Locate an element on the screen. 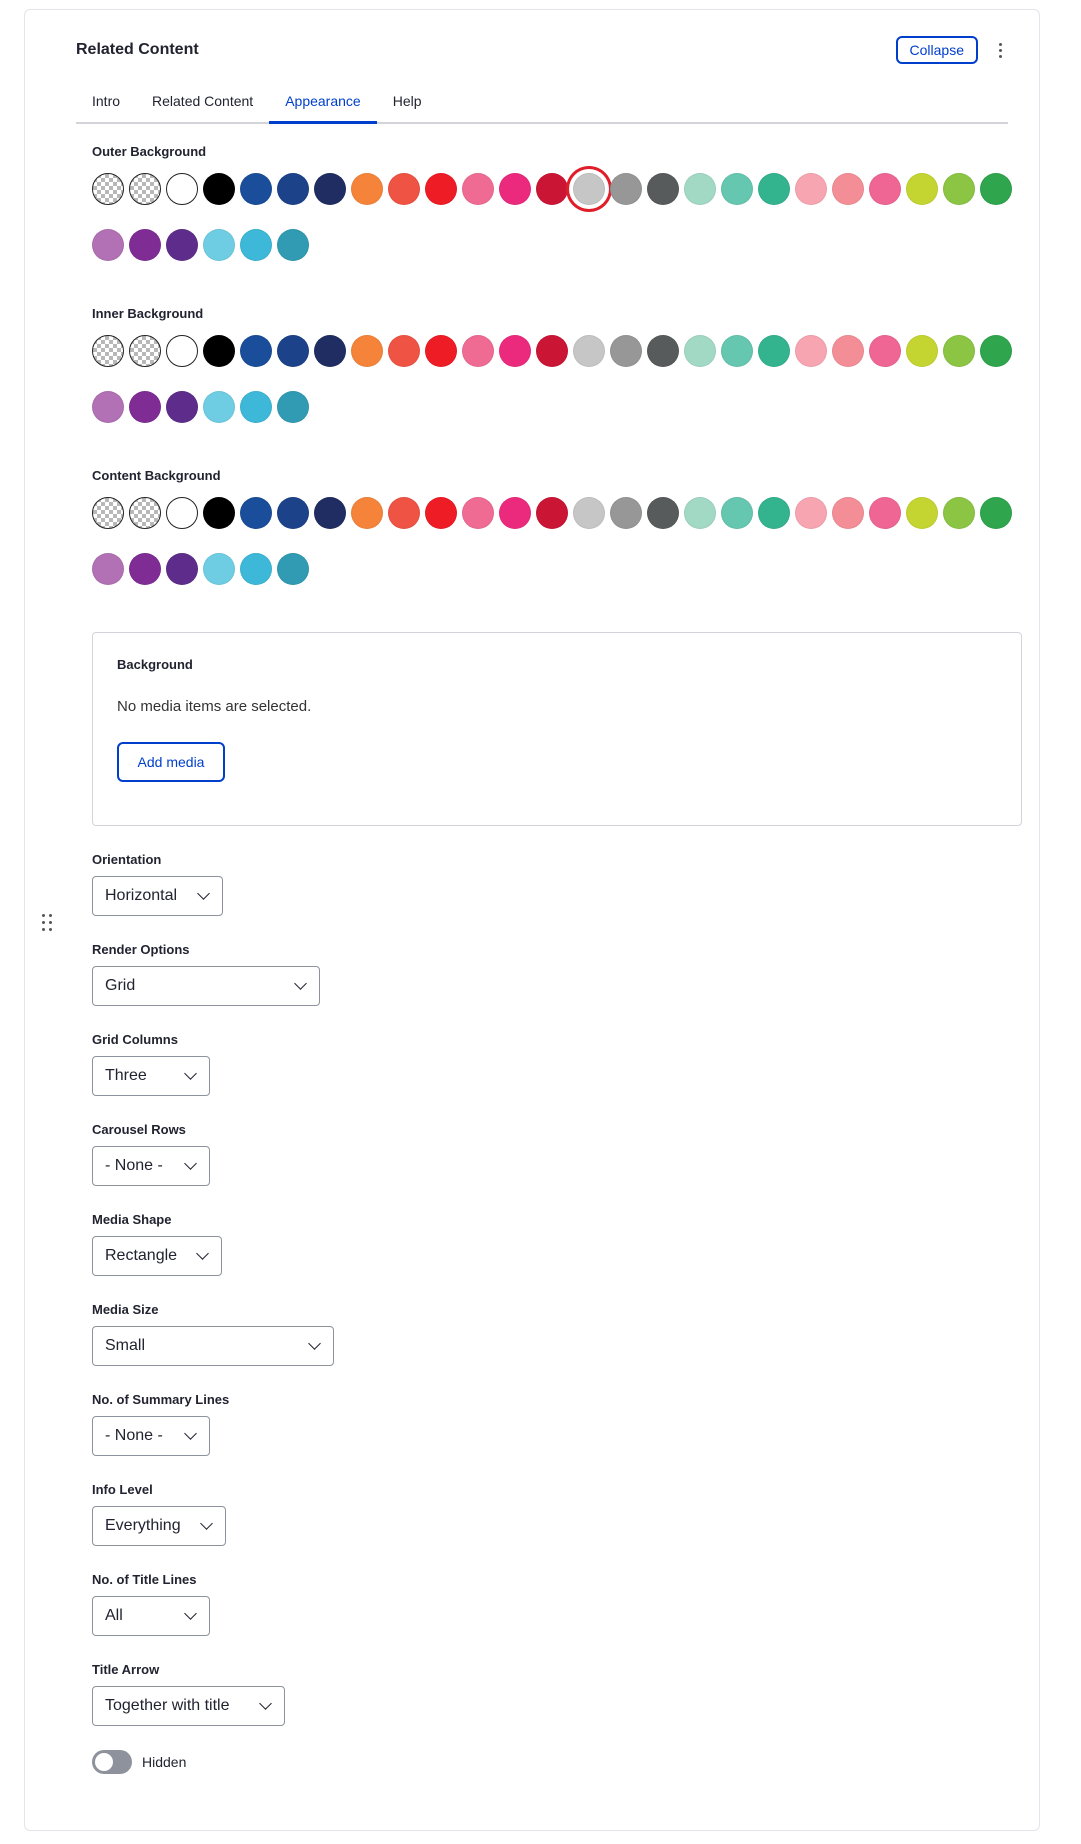  render-options-select: Grid is located at coordinates (206, 986).